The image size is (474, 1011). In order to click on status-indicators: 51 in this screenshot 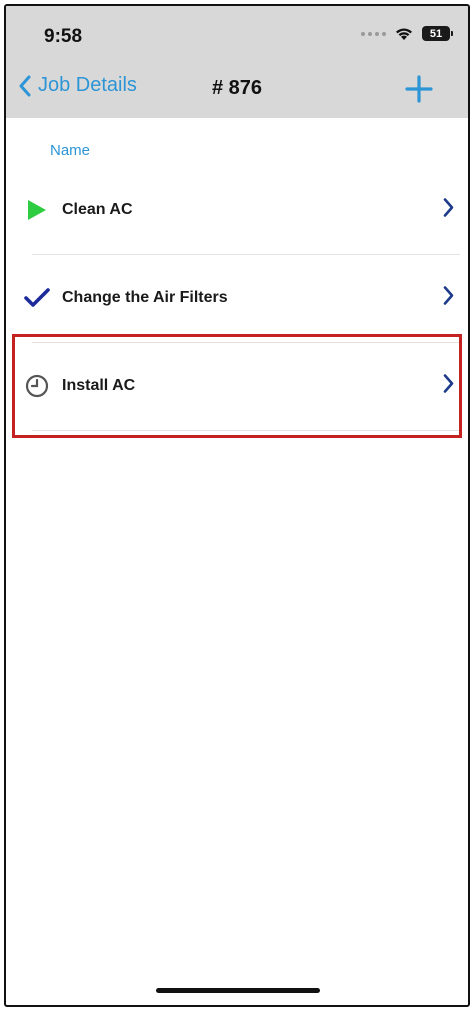, I will do `click(407, 33)`.